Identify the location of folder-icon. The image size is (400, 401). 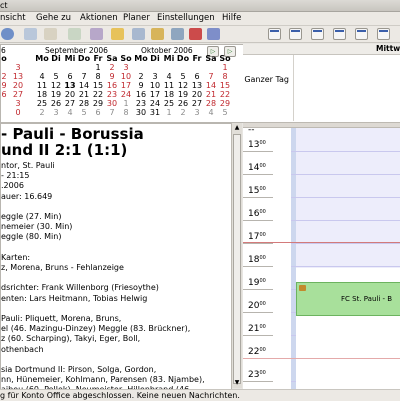
(117, 34).